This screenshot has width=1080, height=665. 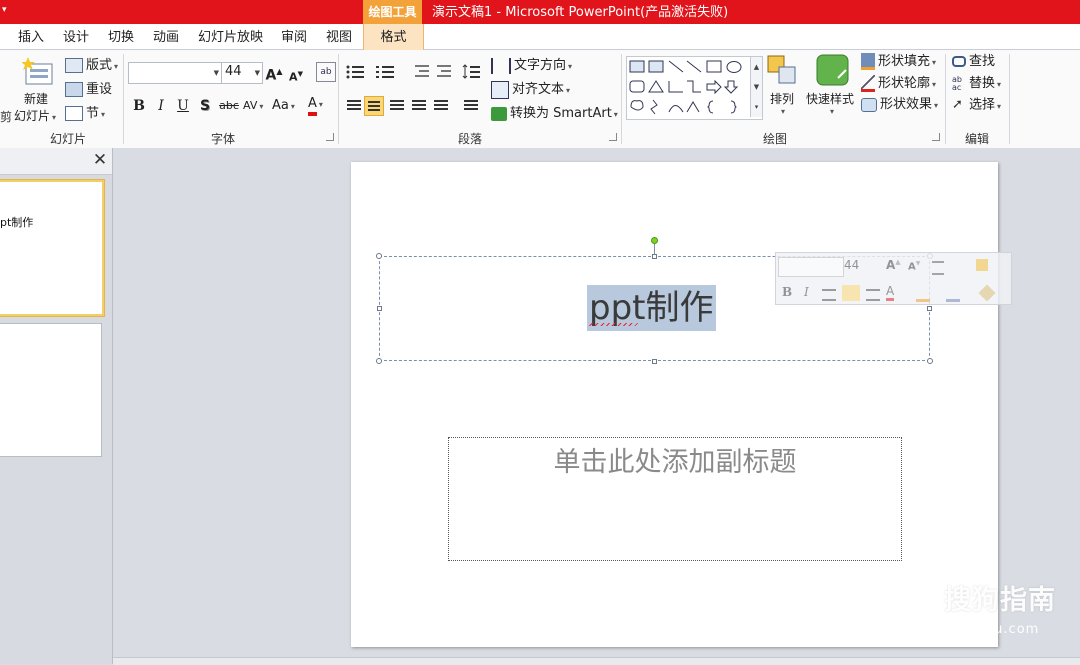 I want to click on resize-handle-bottom-left, so click(x=379, y=361).